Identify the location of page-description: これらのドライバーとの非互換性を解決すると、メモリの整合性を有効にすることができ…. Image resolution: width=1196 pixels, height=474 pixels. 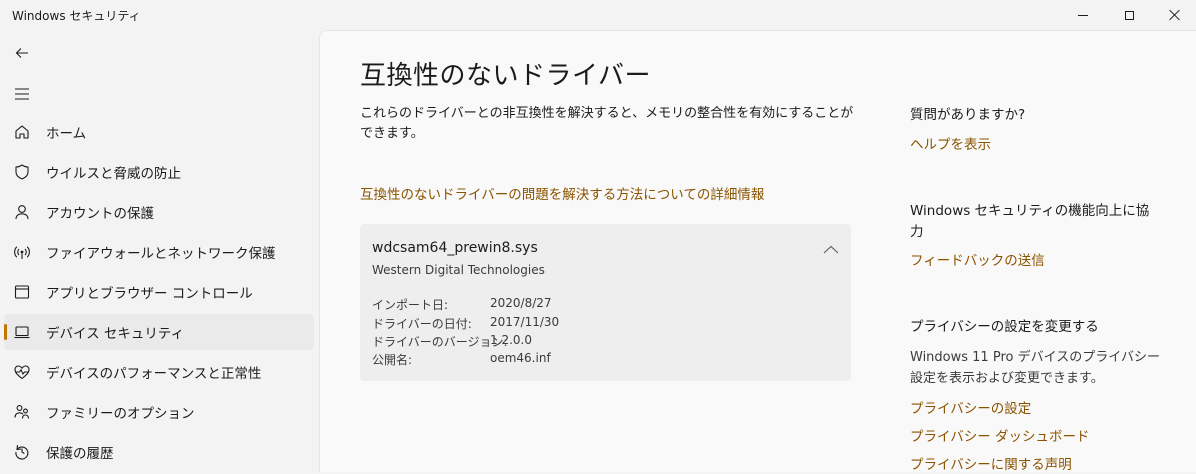
(607, 123).